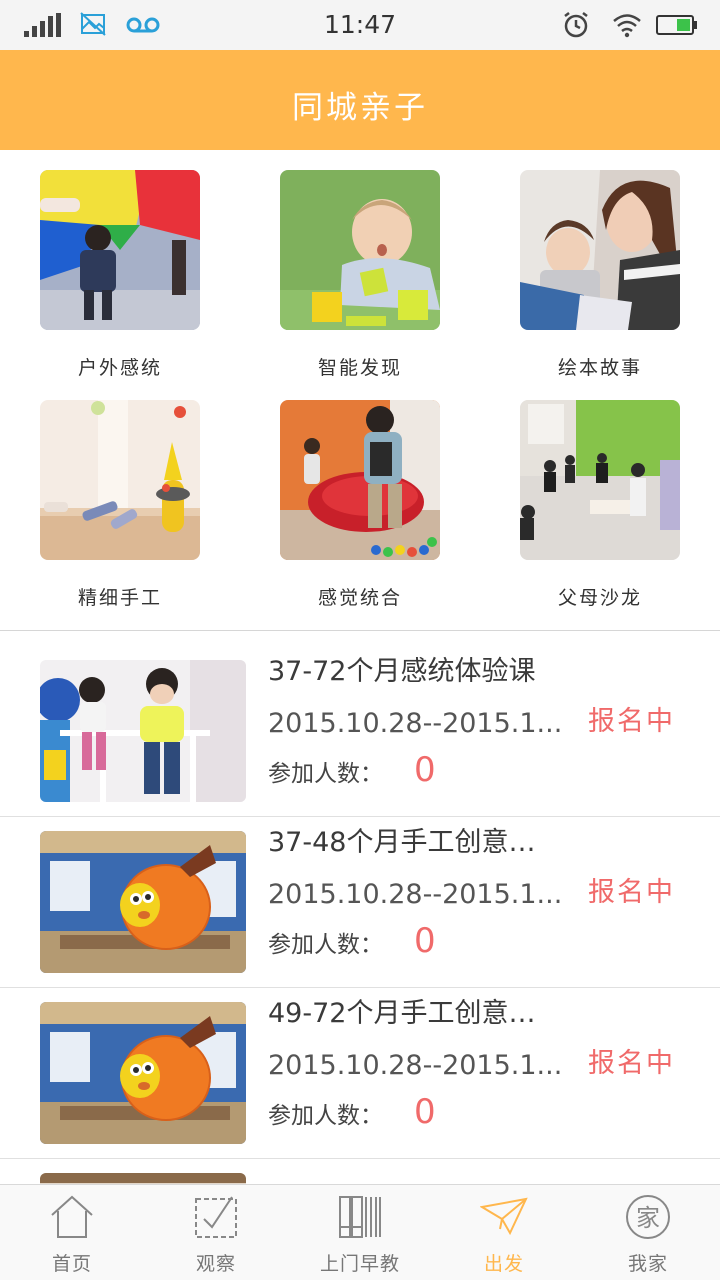 The width and height of the screenshot is (720, 1280). I want to click on bottom-tab-bar: 首页 观察 上门早教 出发 家 我家, so click(360, 1232).